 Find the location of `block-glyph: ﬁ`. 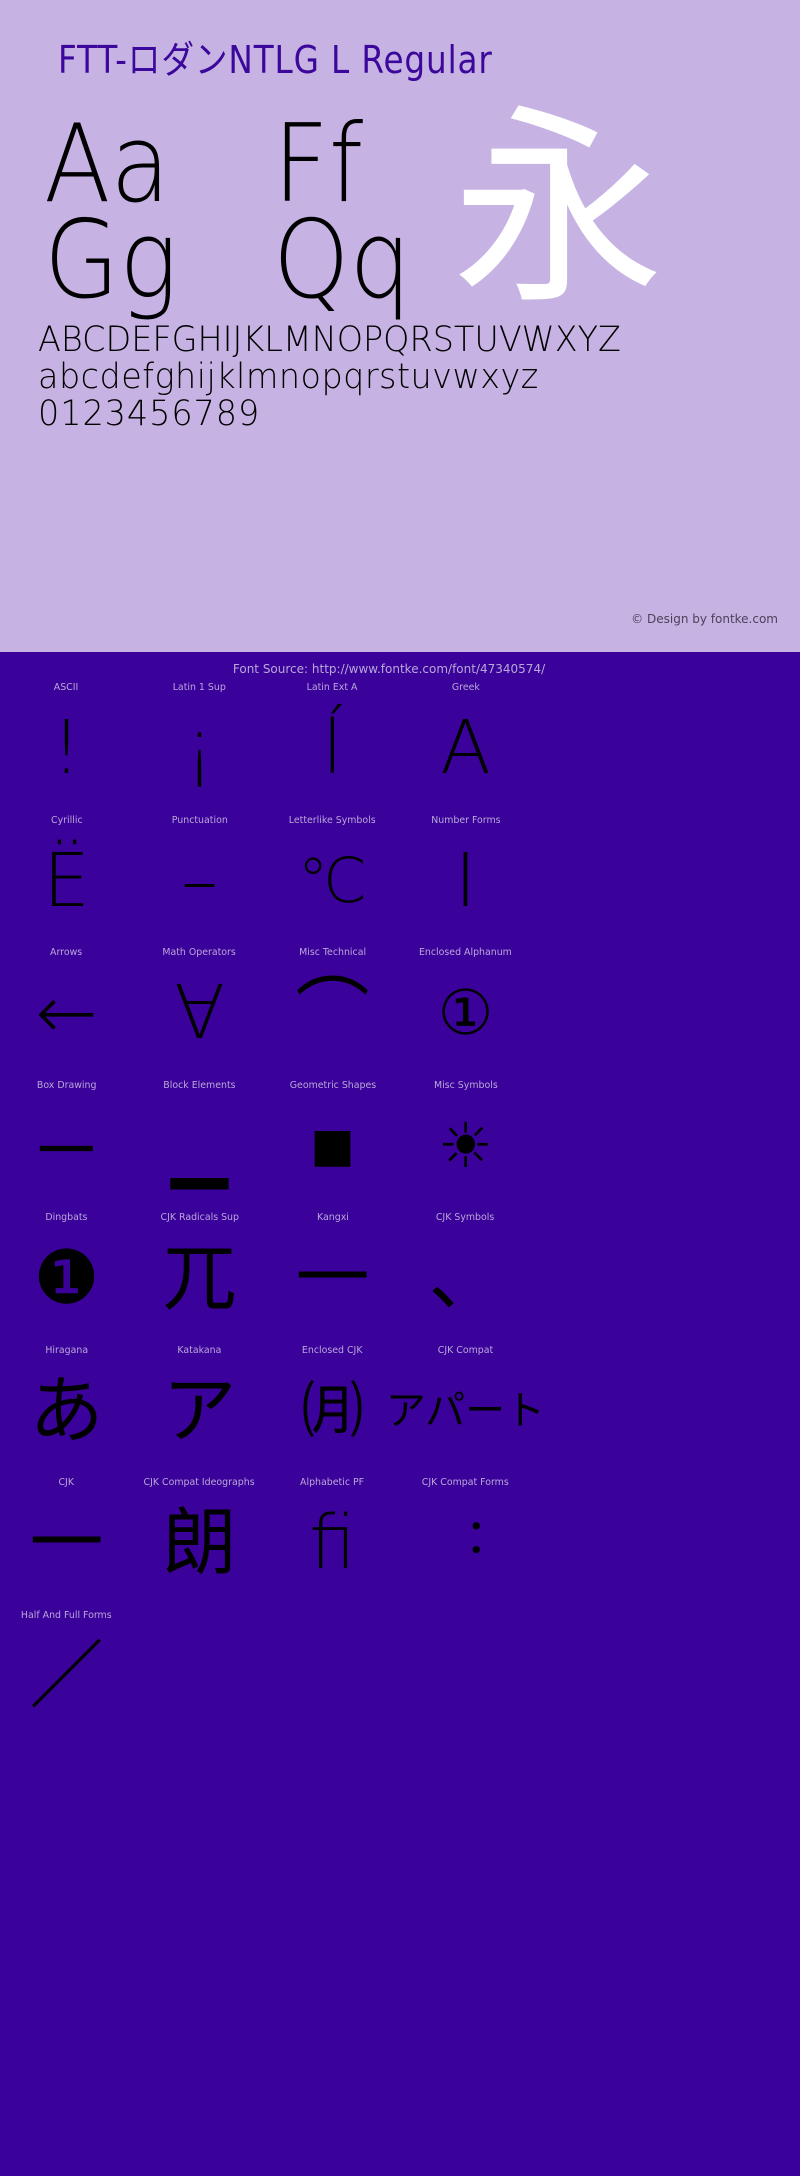

block-glyph: ﬁ is located at coordinates (332, 1543).